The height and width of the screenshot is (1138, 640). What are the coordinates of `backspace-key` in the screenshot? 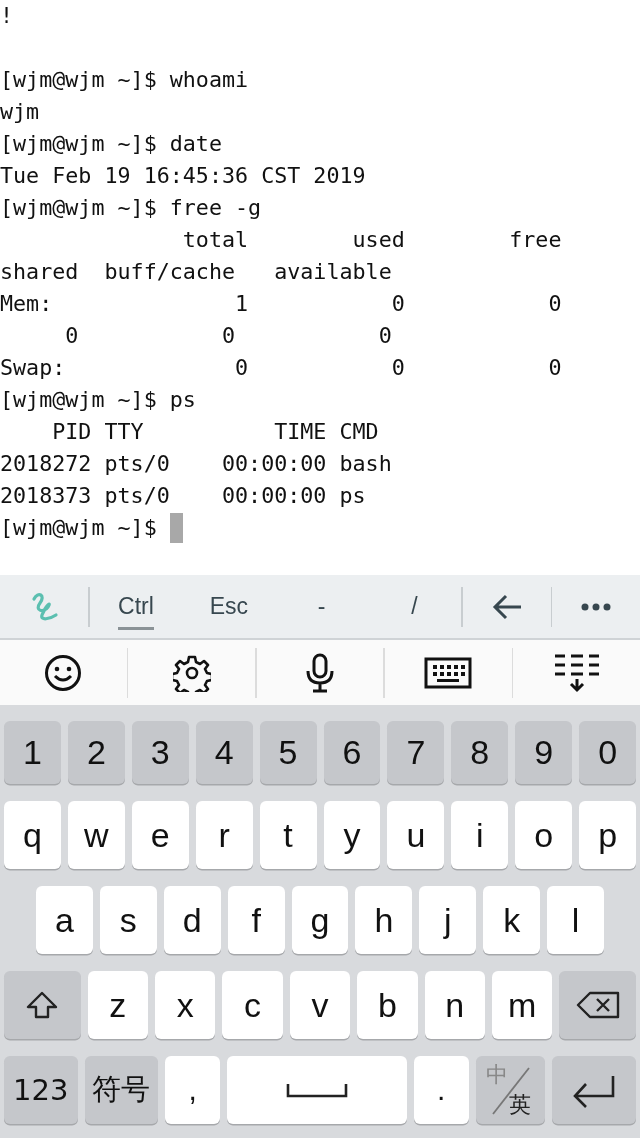 It's located at (597, 1005).